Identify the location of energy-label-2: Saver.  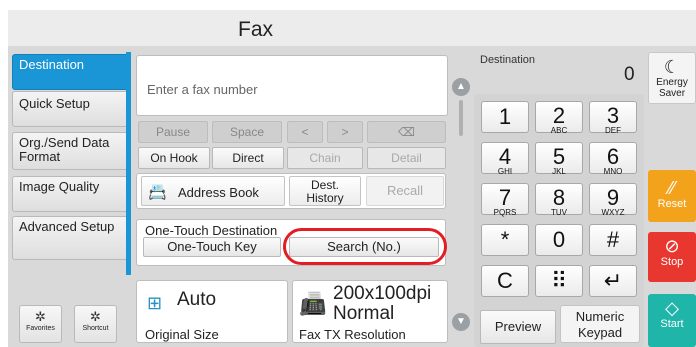
(672, 93).